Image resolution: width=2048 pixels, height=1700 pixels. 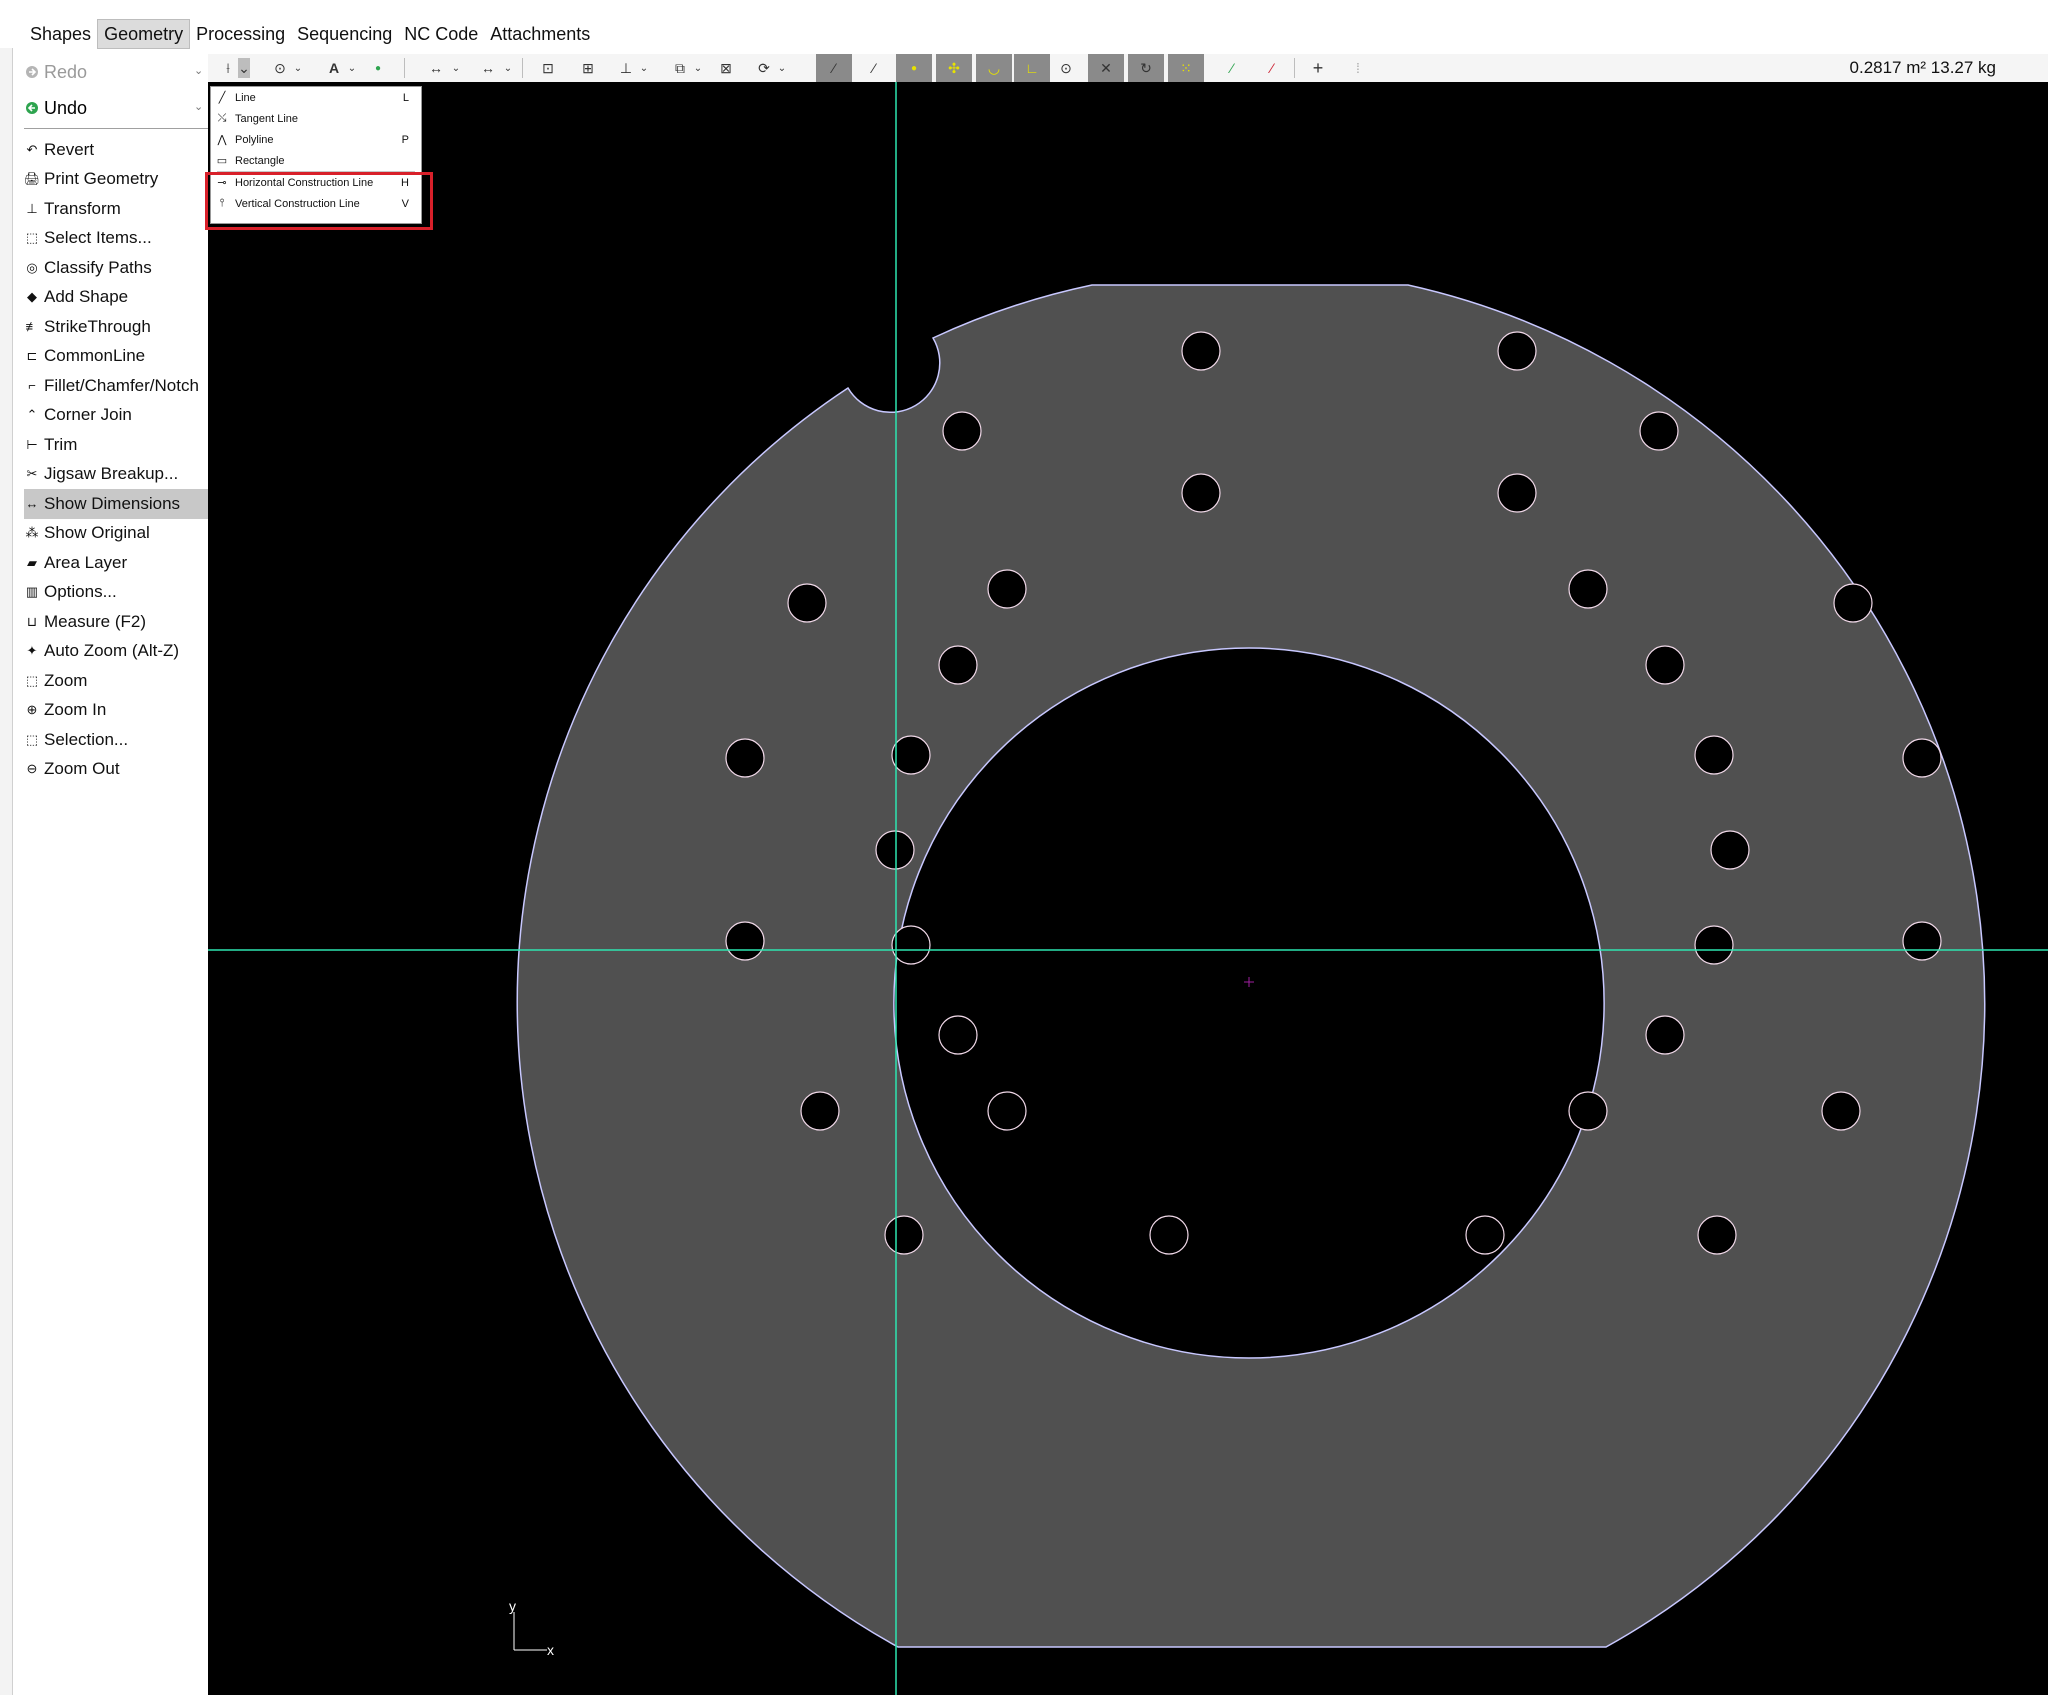 What do you see at coordinates (116, 180) in the screenshot?
I see `sidebar-item-print: 🖨 Print Geometry` at bounding box center [116, 180].